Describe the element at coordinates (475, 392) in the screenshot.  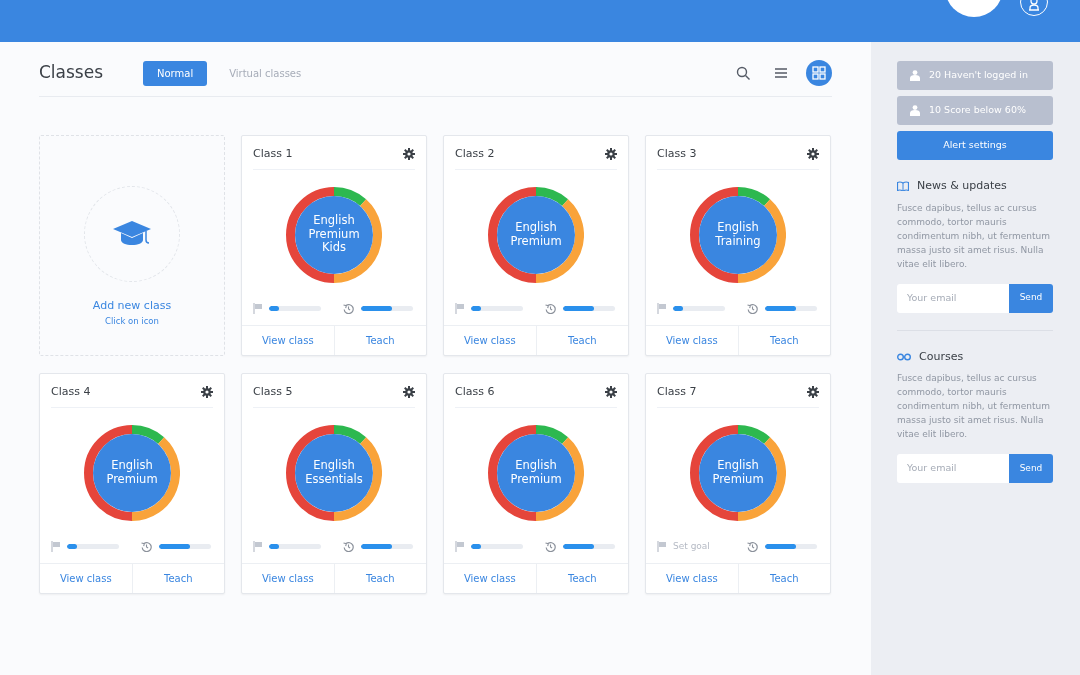
I see `class-title: Class 6` at that location.